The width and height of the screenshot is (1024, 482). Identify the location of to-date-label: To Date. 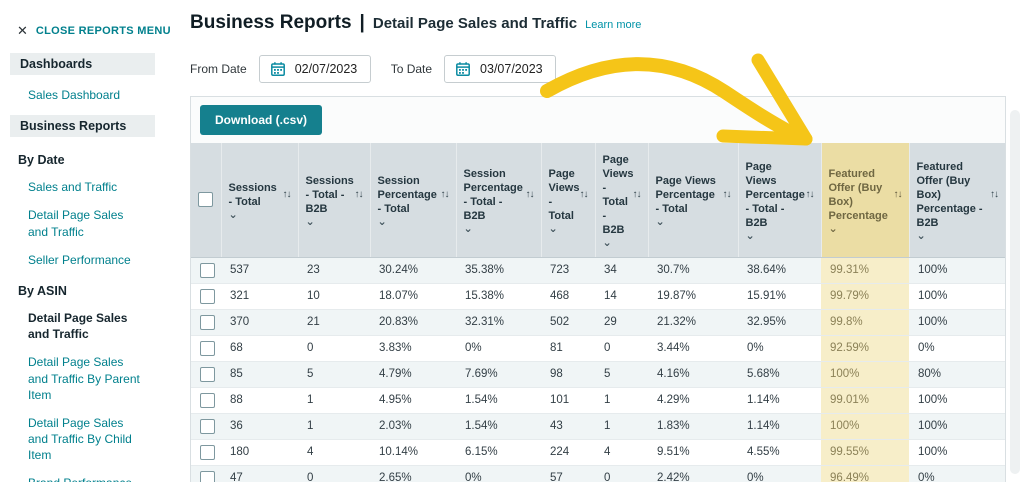
(411, 69).